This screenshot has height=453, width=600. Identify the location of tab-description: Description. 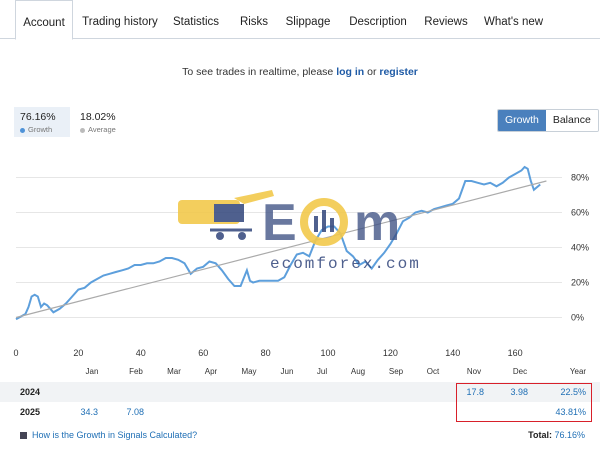
(378, 19).